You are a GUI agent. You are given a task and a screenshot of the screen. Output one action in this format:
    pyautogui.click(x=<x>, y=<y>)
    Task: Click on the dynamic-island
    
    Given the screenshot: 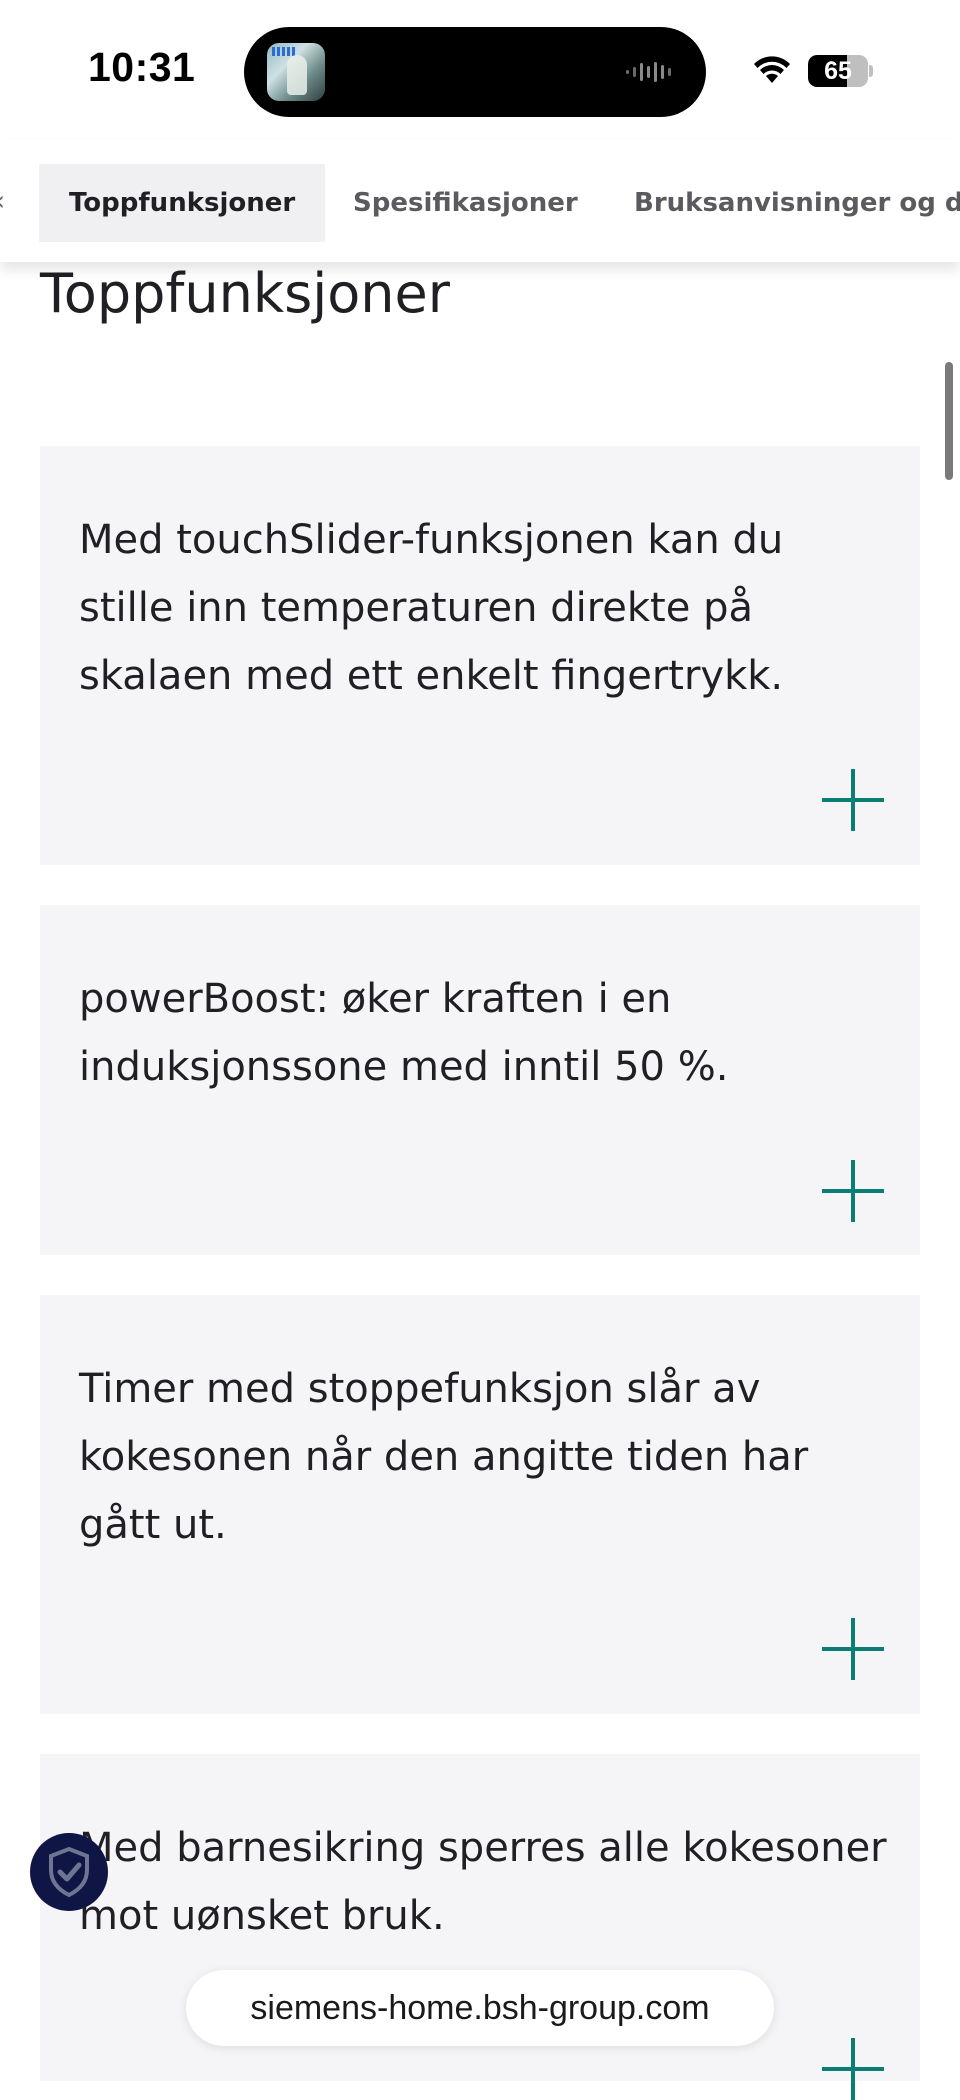 What is the action you would take?
    pyautogui.click(x=475, y=72)
    